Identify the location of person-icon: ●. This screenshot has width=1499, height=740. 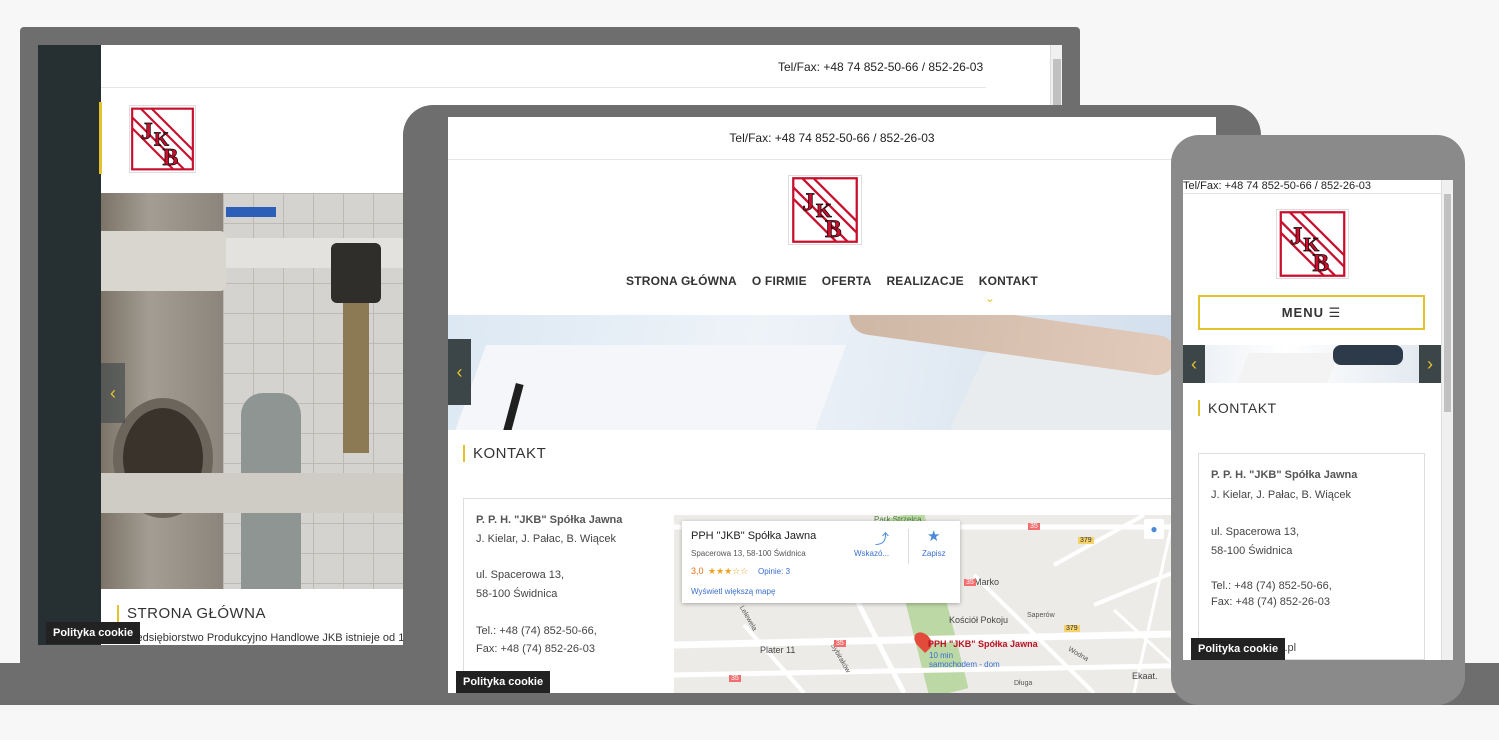
(1154, 529).